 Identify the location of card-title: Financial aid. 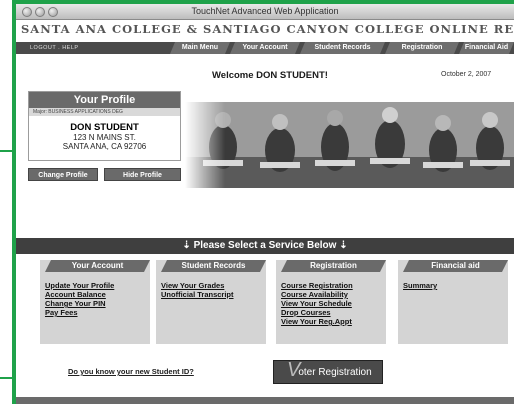
(455, 266).